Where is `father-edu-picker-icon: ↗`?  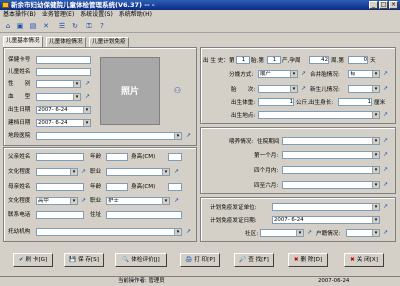
father-edu-picker-icon: ↗ is located at coordinates (83, 171).